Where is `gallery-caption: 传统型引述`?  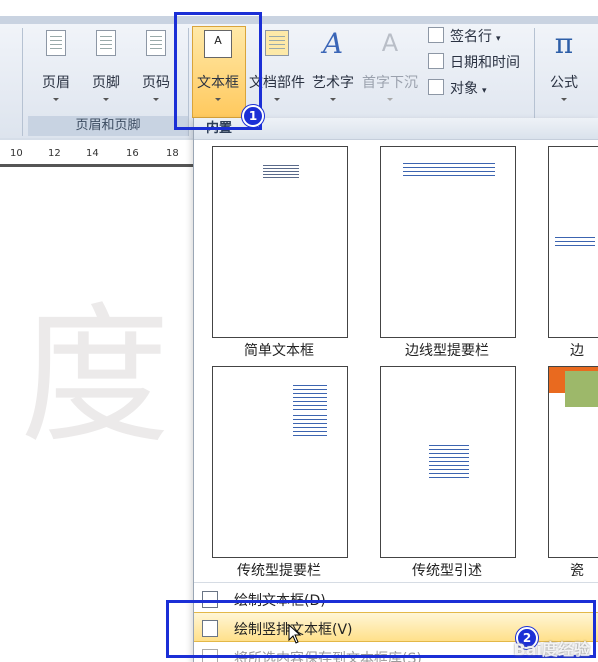 gallery-caption: 传统型引述 is located at coordinates (447, 571).